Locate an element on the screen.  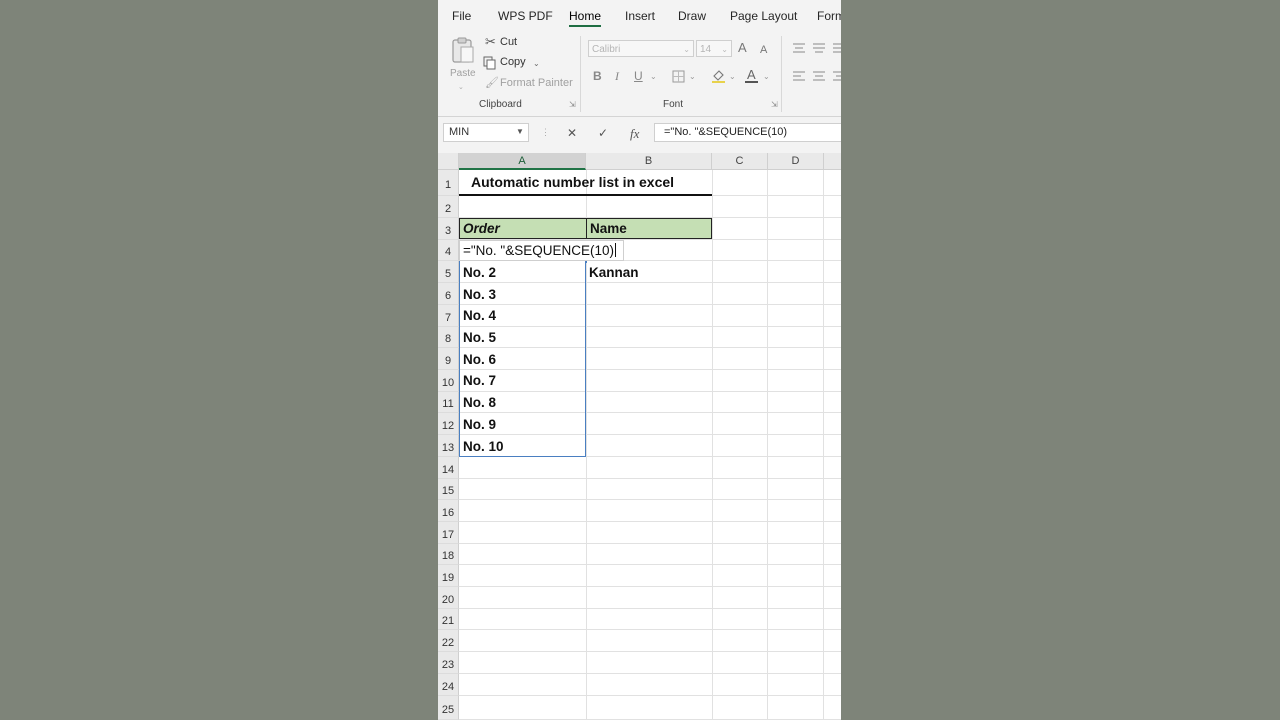
column-header-e is located at coordinates (832, 161).